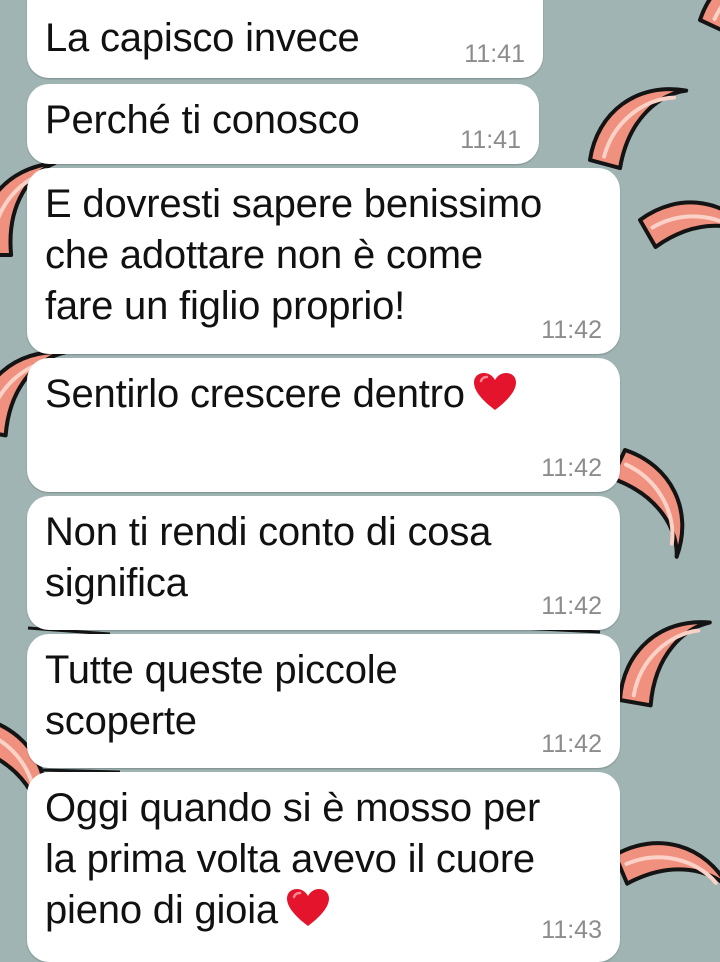 This screenshot has width=720, height=962. I want to click on message-bubble: Sentirlo crescere dentro 11:42, so click(323, 425).